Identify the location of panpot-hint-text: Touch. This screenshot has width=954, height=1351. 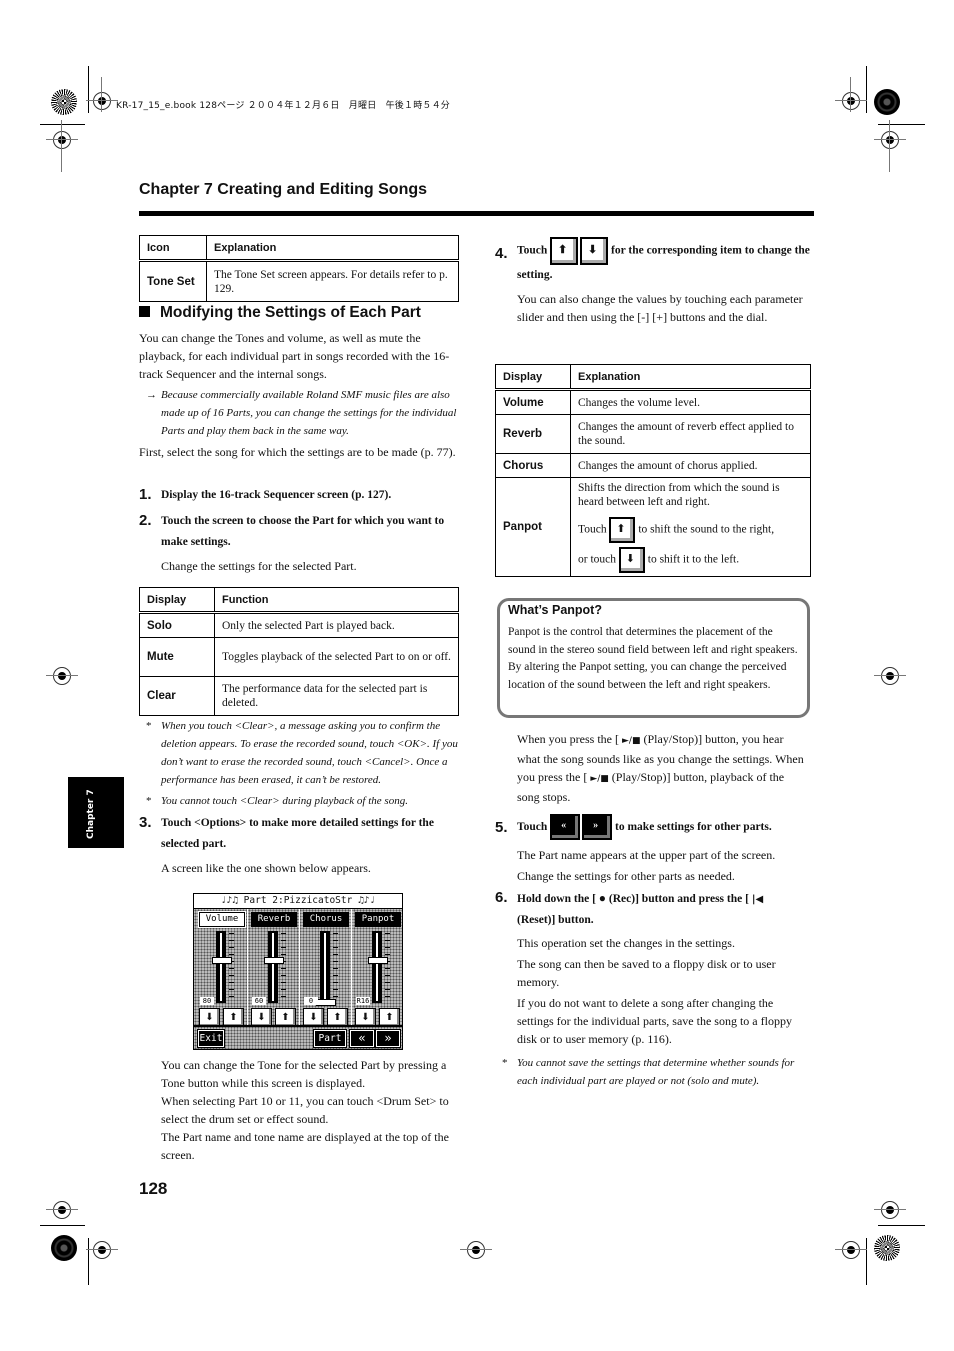
(592, 529).